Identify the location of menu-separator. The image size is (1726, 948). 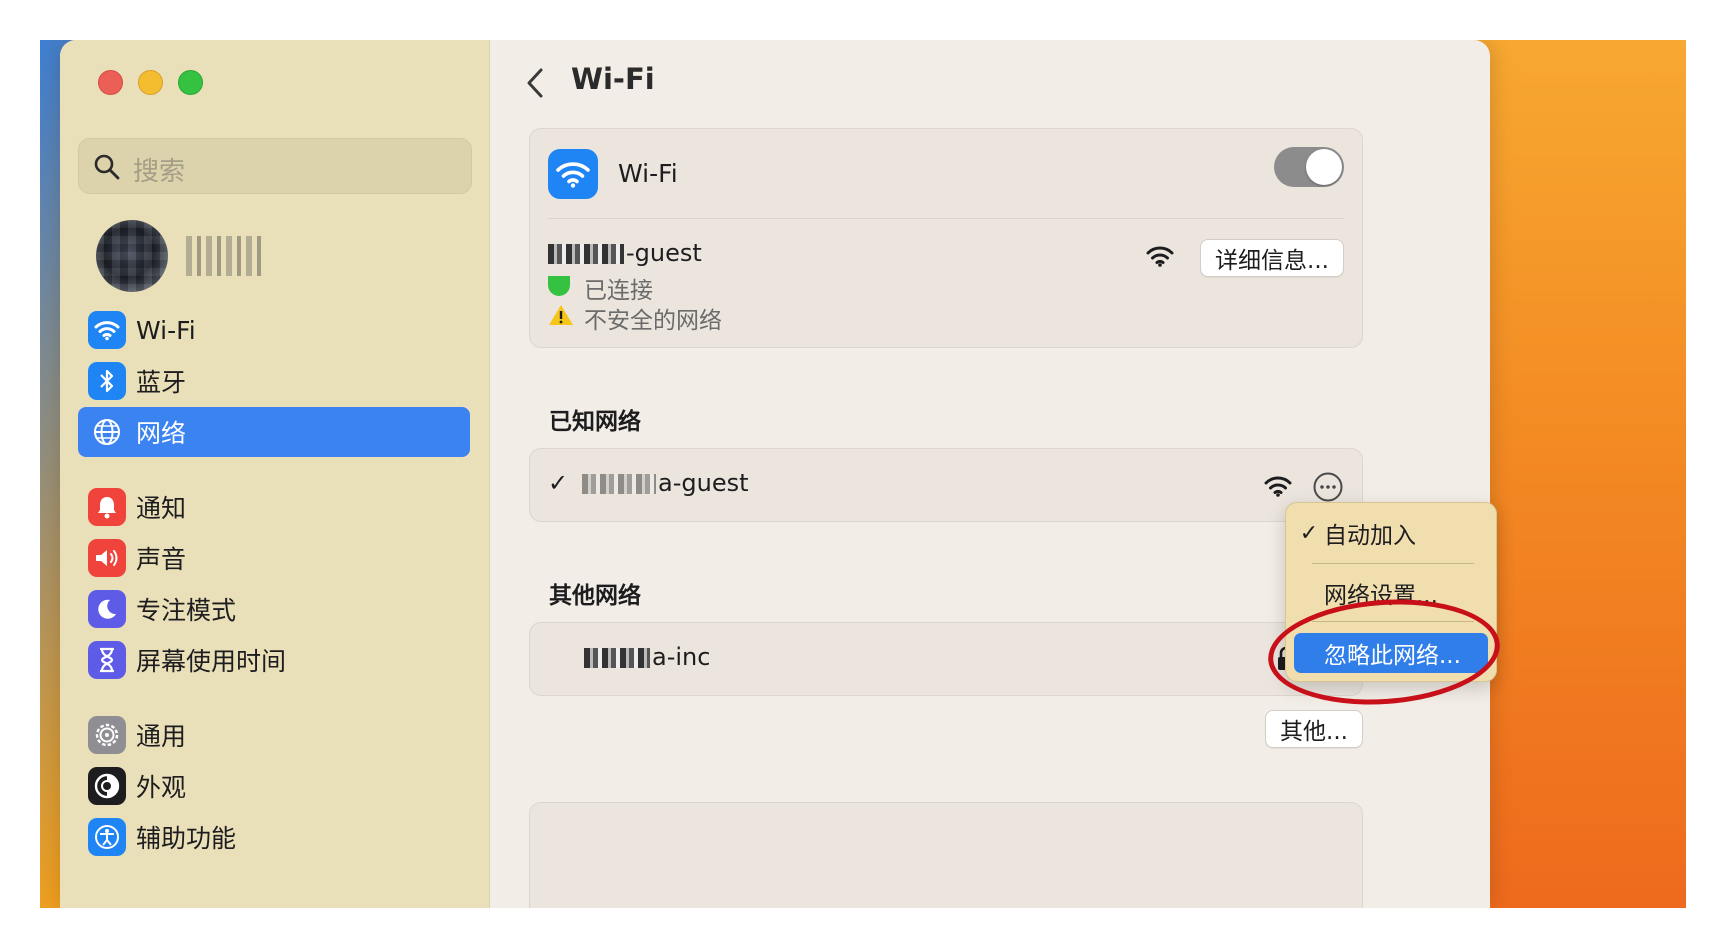
(1393, 563).